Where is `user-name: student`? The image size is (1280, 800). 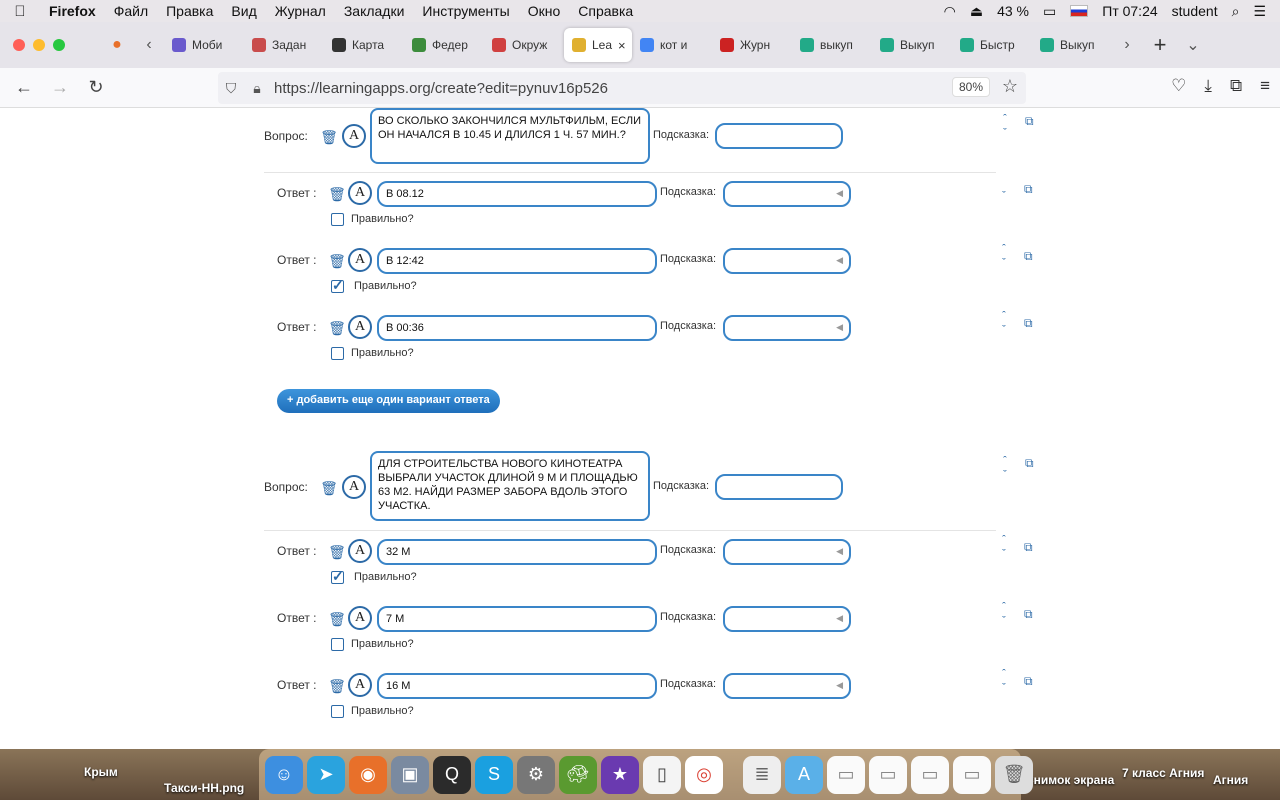 user-name: student is located at coordinates (1195, 11).